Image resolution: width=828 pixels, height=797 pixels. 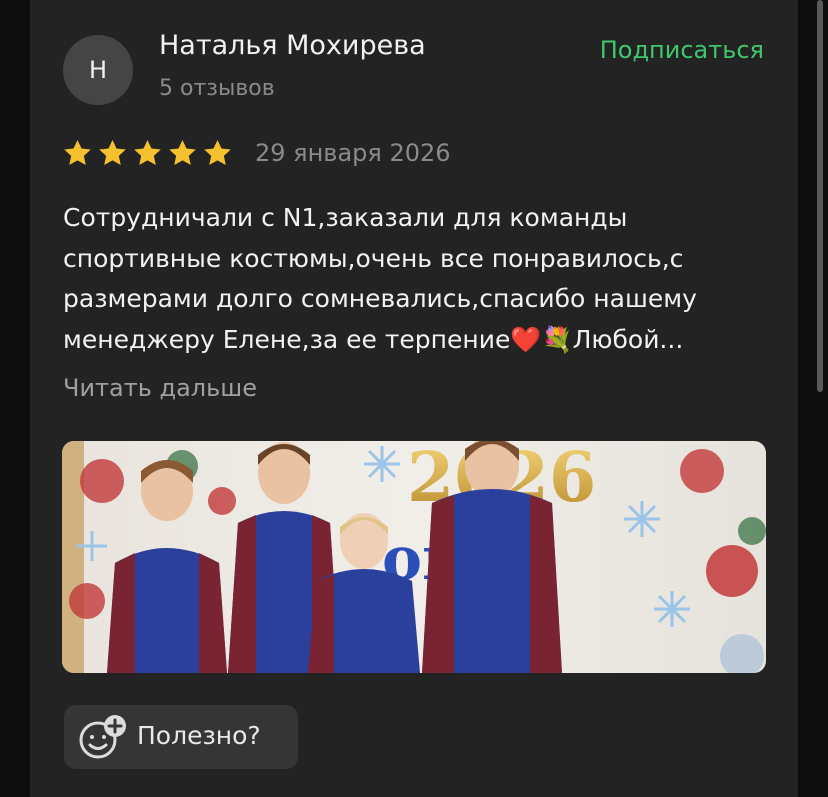 What do you see at coordinates (820, 196) in the screenshot?
I see `scrollbar` at bounding box center [820, 196].